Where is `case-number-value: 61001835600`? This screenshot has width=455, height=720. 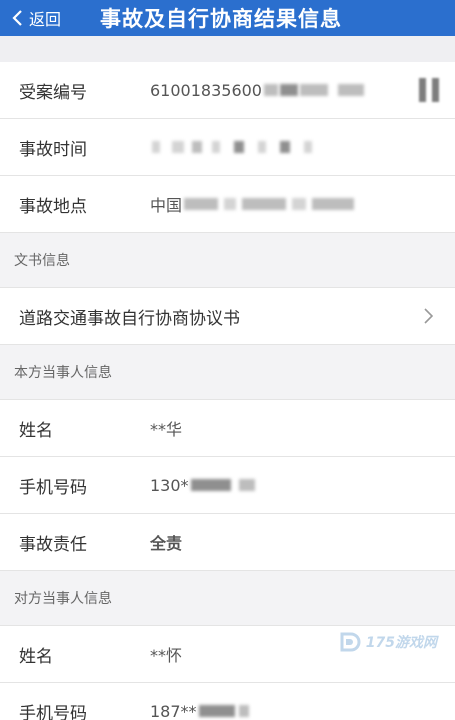 case-number-value: 61001835600 is located at coordinates (257, 90).